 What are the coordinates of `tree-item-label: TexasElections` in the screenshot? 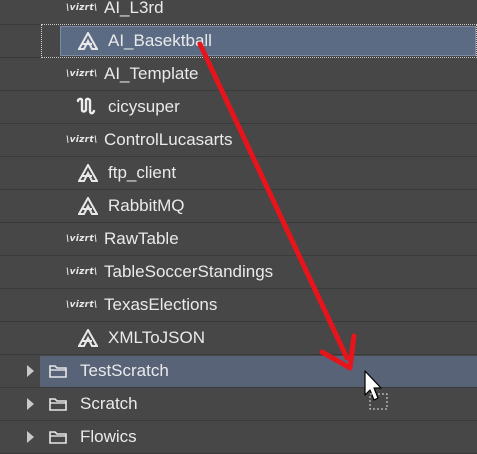 It's located at (161, 304).